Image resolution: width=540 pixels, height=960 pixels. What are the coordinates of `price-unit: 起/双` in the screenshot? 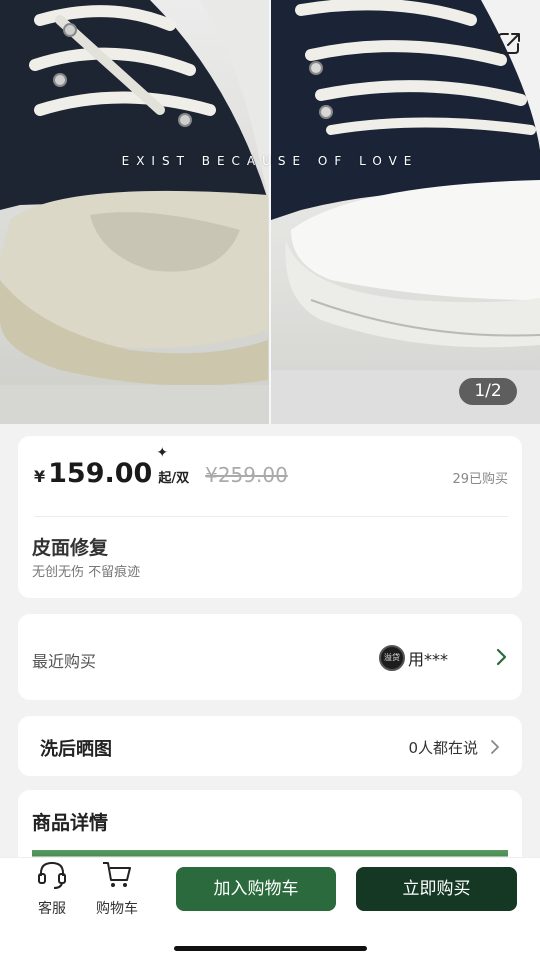 It's located at (174, 478).